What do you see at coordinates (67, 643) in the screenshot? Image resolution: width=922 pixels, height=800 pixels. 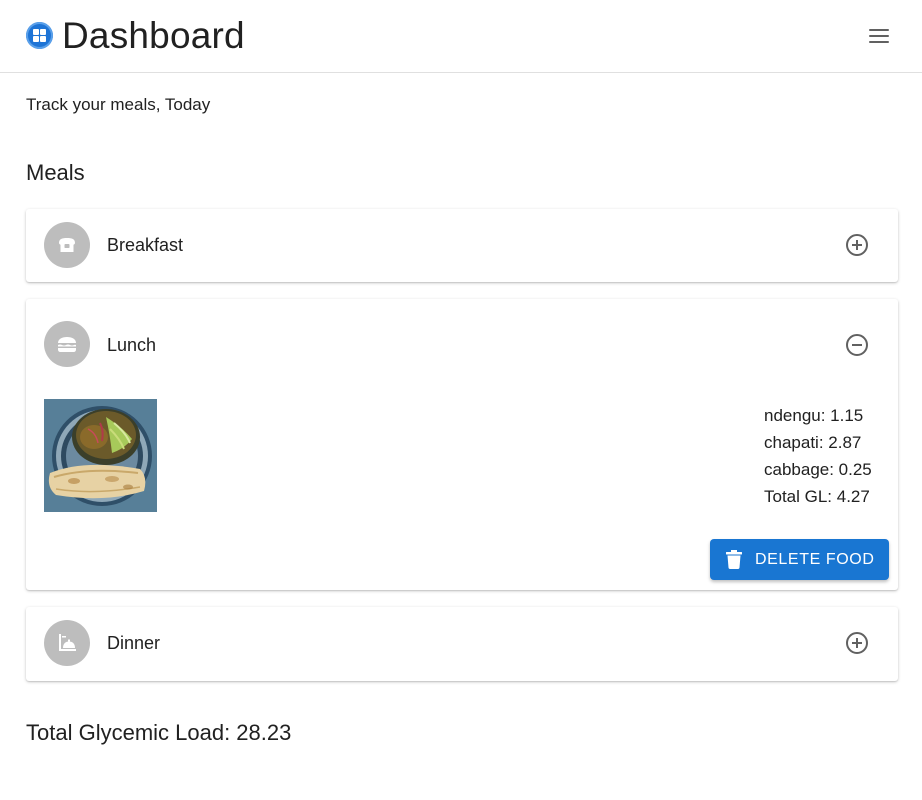 I see `dinner-icon` at bounding box center [67, 643].